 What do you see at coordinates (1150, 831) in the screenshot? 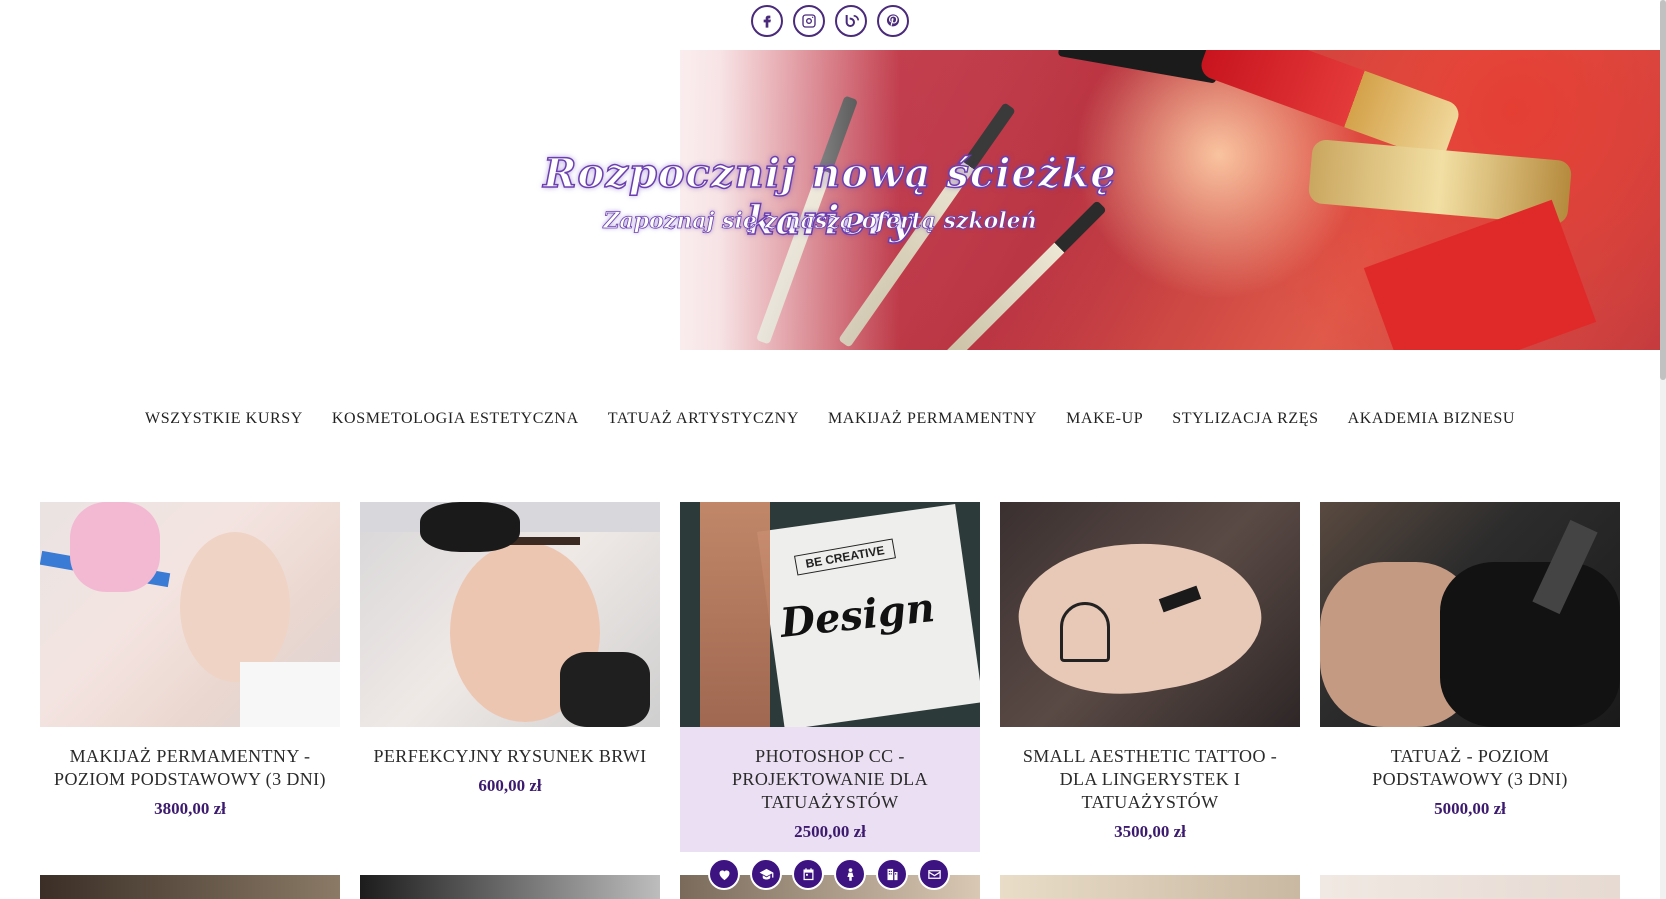
I see `product-price: 3500,00 zł` at bounding box center [1150, 831].